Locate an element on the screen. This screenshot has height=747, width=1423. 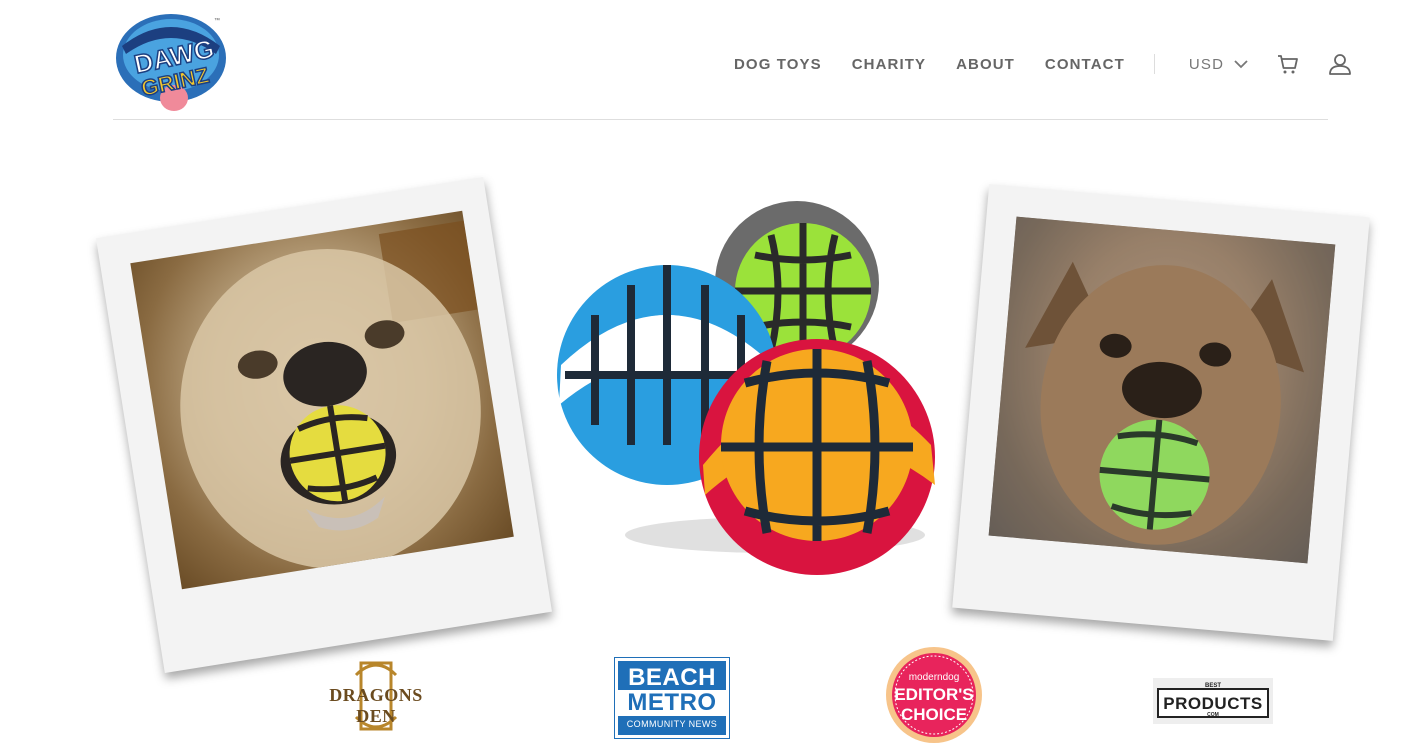
best-products-box: BEST PRODUCTS COM is located at coordinates (1213, 700).